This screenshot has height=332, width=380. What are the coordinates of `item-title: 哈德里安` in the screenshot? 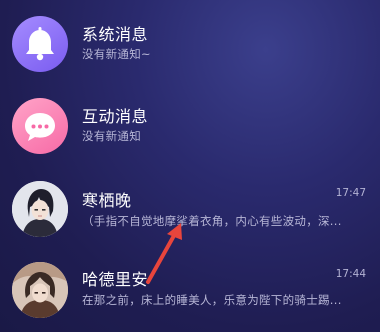 It's located at (115, 279).